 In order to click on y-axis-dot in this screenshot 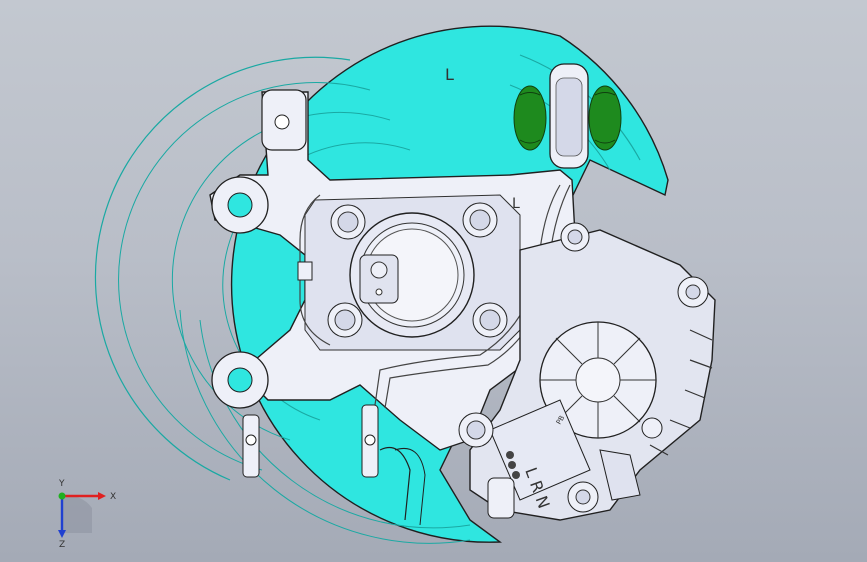, I will do `click(62, 496)`.